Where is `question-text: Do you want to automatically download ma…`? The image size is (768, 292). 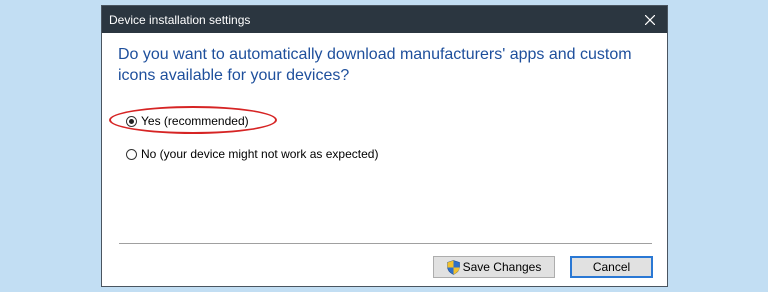 question-text: Do you want to automatically download ma… is located at coordinates (375, 65).